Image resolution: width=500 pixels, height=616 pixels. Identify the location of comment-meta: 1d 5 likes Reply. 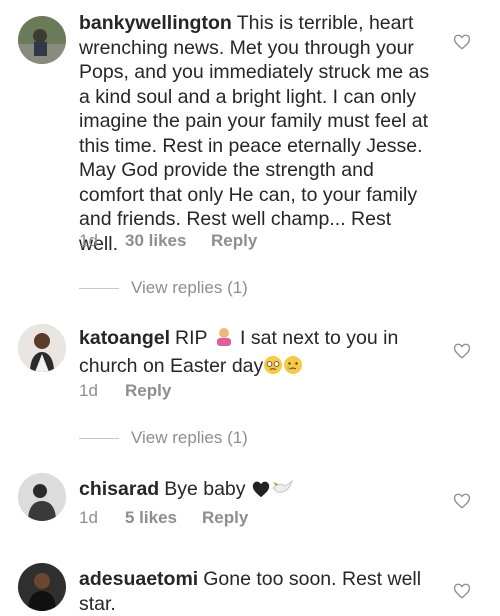
(163, 518).